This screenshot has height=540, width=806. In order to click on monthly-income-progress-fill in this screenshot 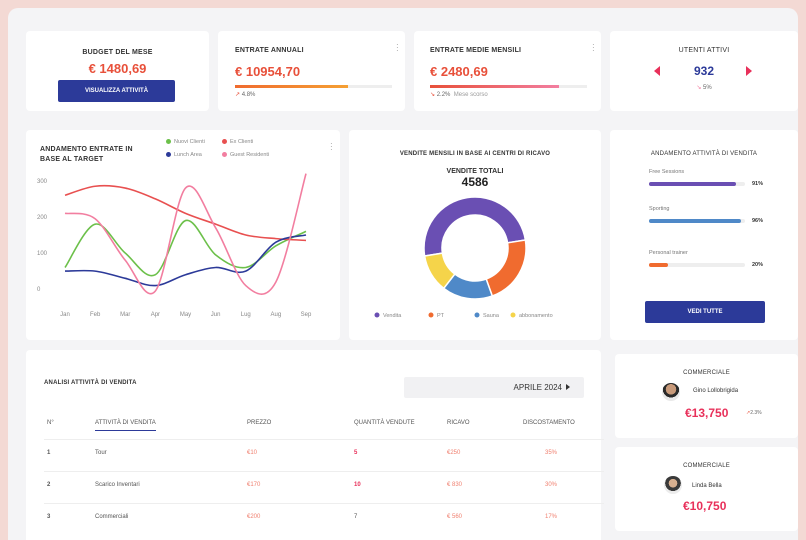, I will do `click(494, 86)`.